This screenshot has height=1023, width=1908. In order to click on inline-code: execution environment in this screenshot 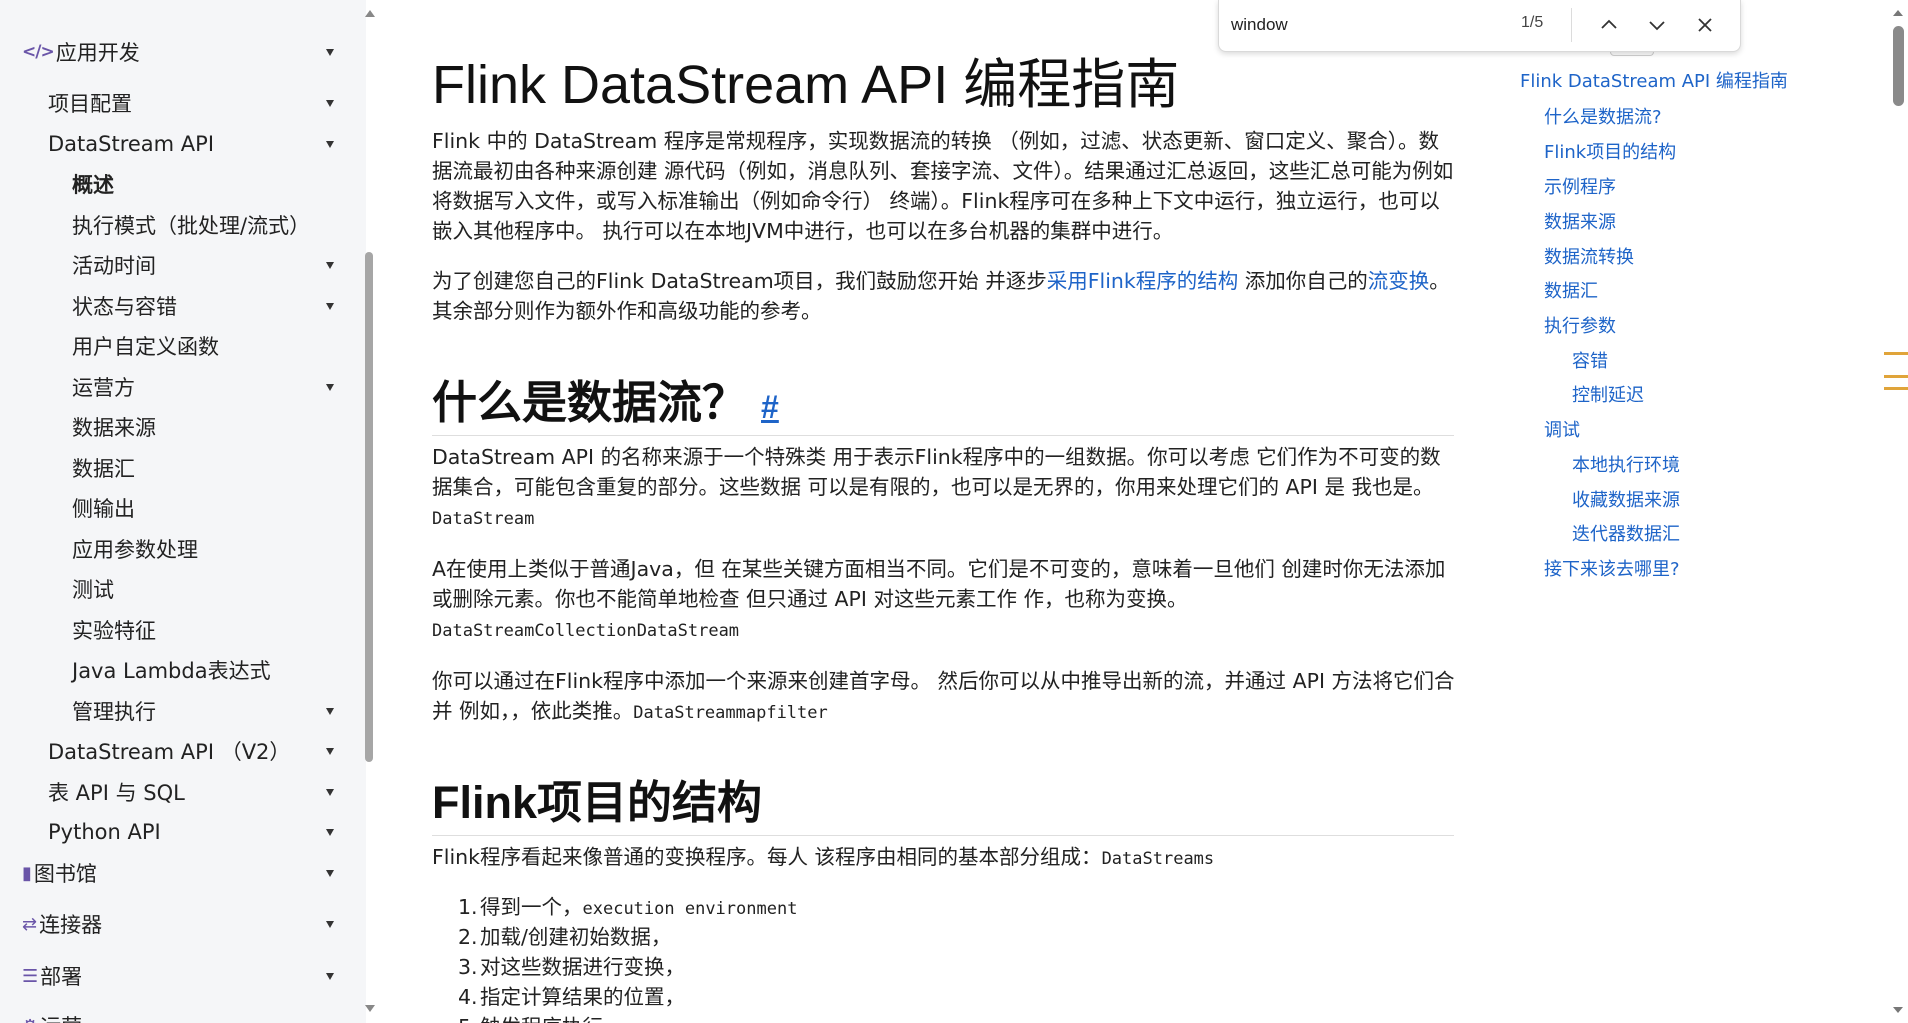, I will do `click(690, 909)`.